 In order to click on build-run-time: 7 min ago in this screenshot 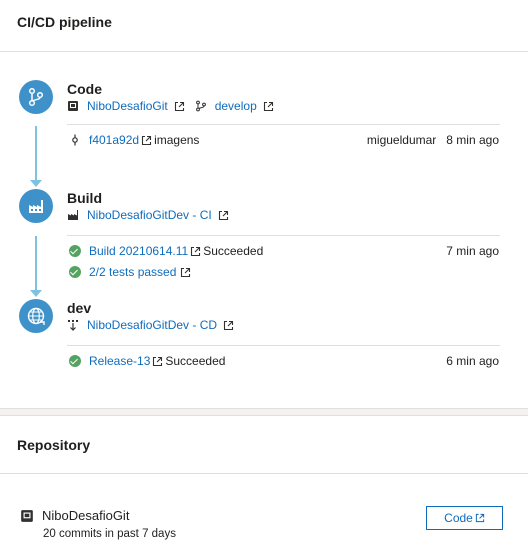, I will do `click(472, 251)`.